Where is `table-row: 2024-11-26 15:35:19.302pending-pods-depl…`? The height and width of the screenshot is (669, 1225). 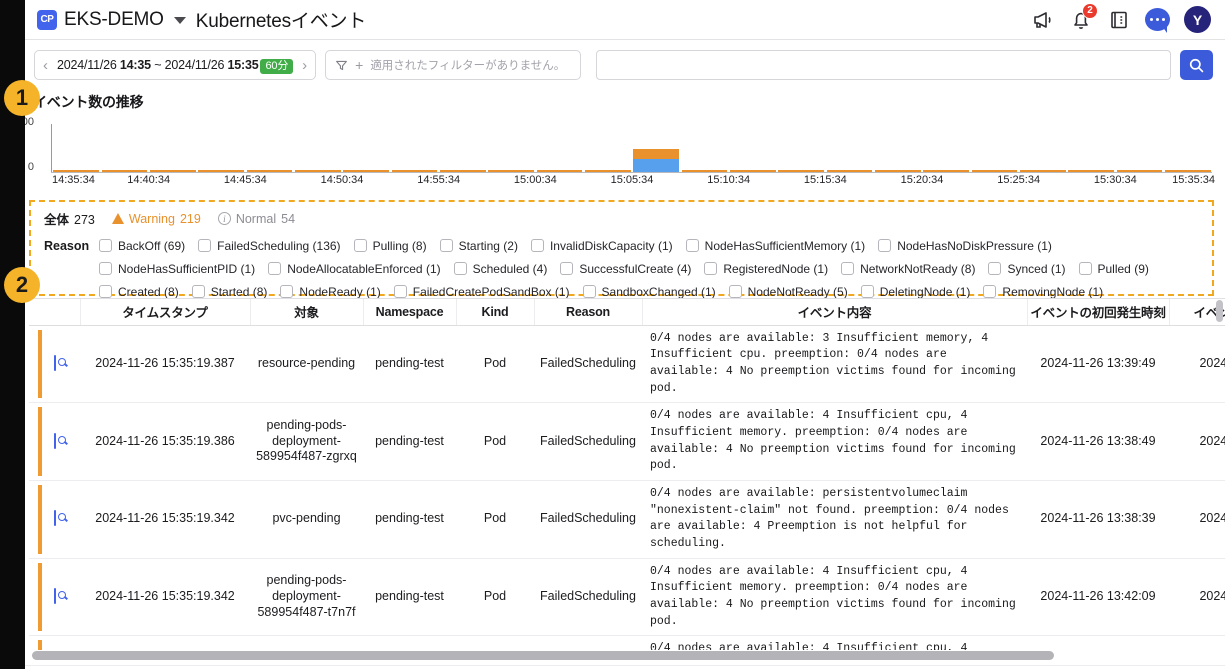 table-row: 2024-11-26 15:35:19.302pending-pods-depl… is located at coordinates (627, 642).